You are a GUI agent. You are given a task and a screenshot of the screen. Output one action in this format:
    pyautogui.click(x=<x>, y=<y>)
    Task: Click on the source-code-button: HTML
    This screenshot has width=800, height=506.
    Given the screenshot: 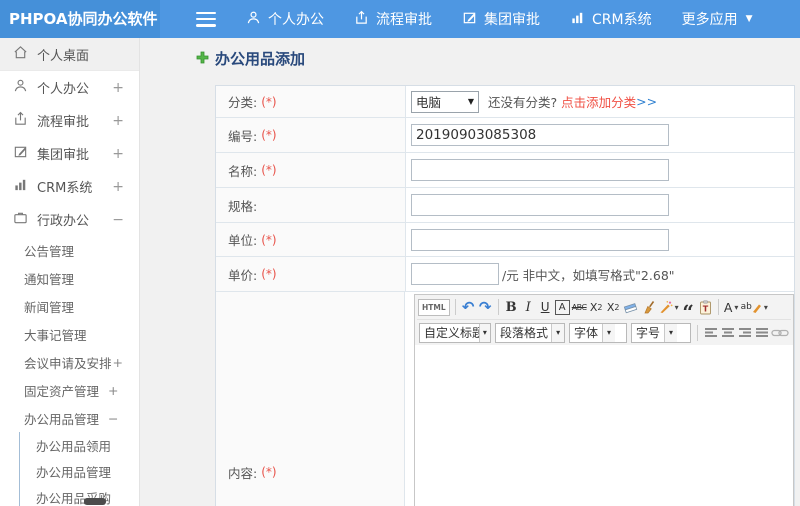 What is the action you would take?
    pyautogui.click(x=434, y=307)
    